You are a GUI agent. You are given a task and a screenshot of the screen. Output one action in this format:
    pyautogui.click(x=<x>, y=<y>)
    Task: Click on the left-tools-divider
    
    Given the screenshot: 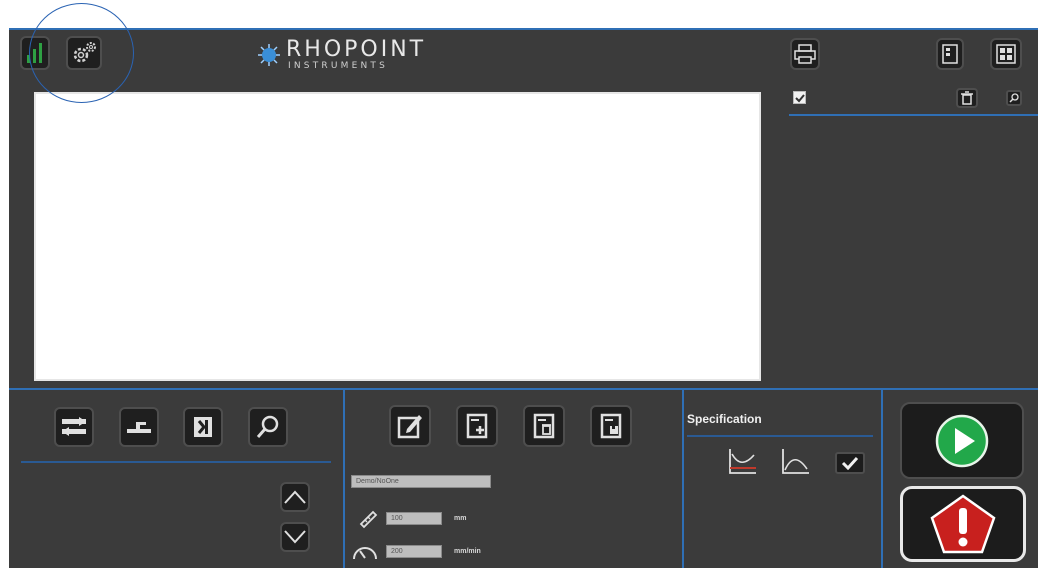 What is the action you would take?
    pyautogui.click(x=176, y=462)
    